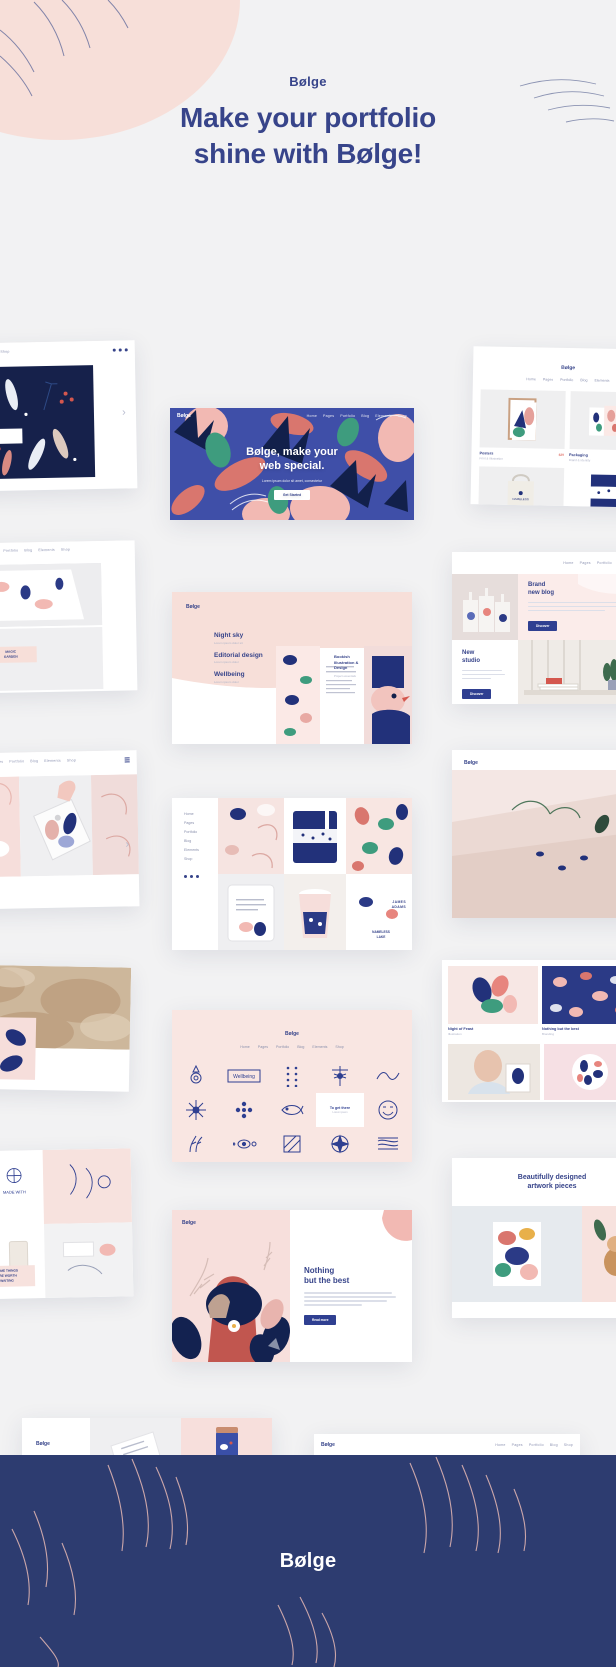 This screenshot has width=616, height=1667. What do you see at coordinates (70, 830) in the screenshot?
I see `sticker-page-mockup: Home Pages Portfolio Blog Elements Shop` at bounding box center [70, 830].